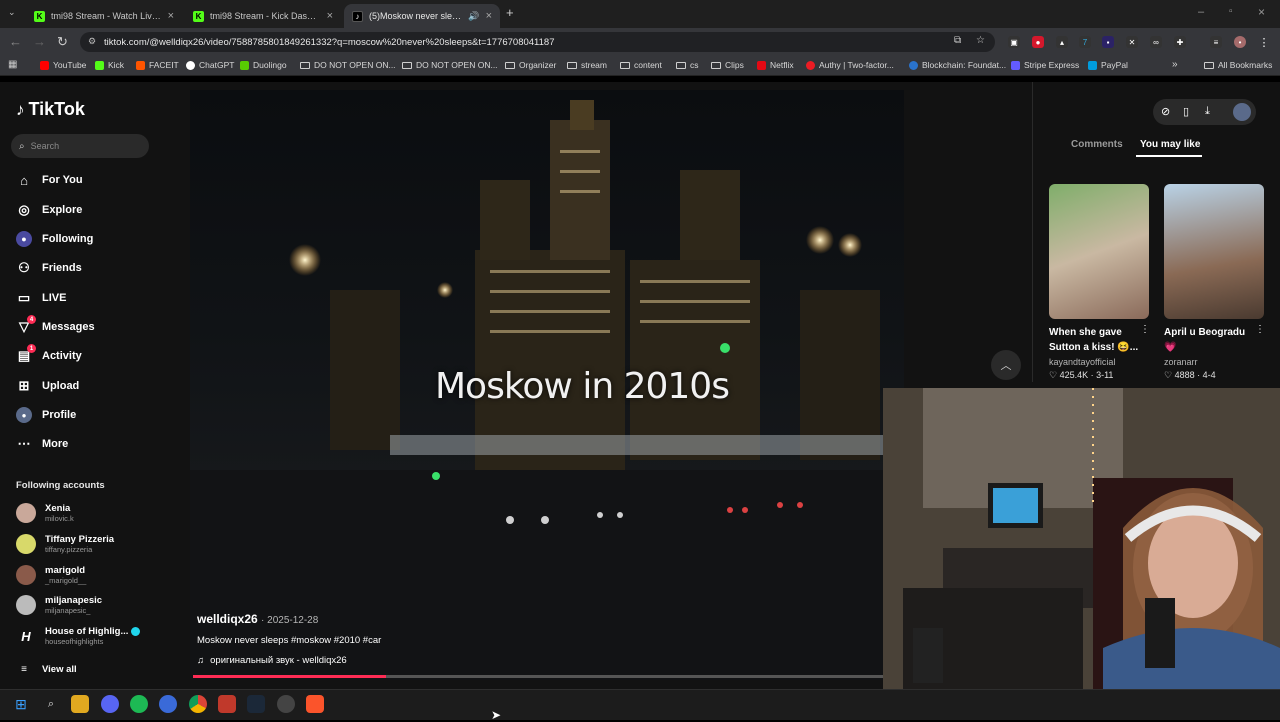  Describe the element at coordinates (1038, 42) in the screenshot. I see `extension-icon: ●` at that location.